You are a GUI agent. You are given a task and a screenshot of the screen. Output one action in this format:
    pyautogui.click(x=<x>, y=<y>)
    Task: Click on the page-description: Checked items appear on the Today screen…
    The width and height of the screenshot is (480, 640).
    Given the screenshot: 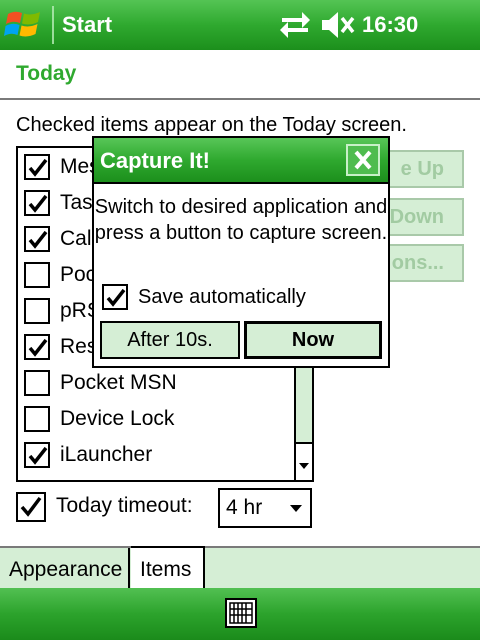 What is the action you would take?
    pyautogui.click(x=211, y=125)
    